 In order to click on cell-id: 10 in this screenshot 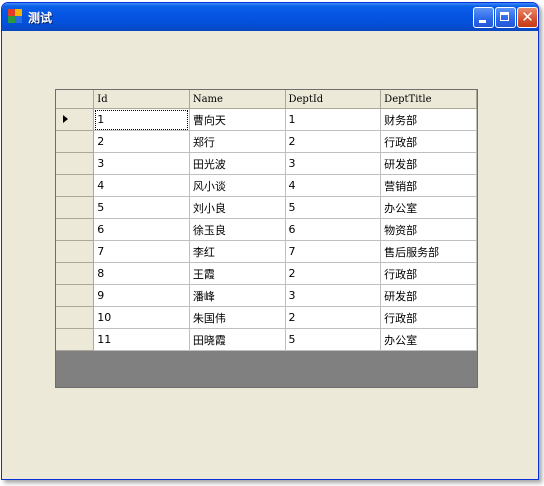, I will do `click(141, 317)`.